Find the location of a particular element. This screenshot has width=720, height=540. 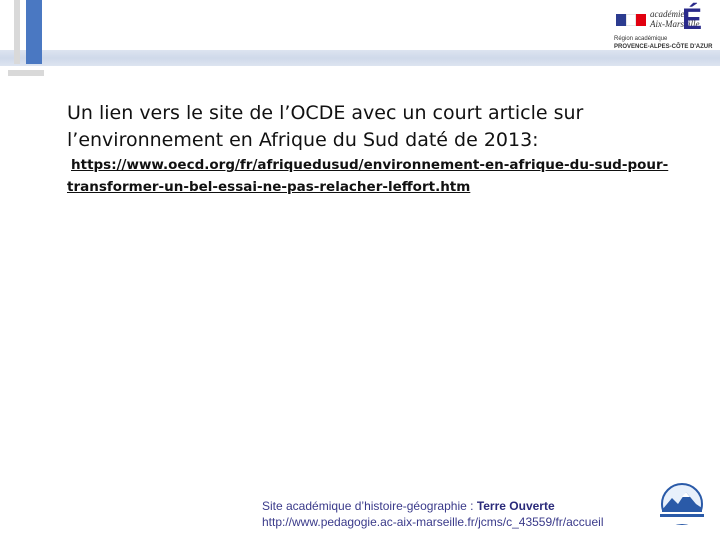

footer-site-name: Terre Ouverte is located at coordinates (515, 506).